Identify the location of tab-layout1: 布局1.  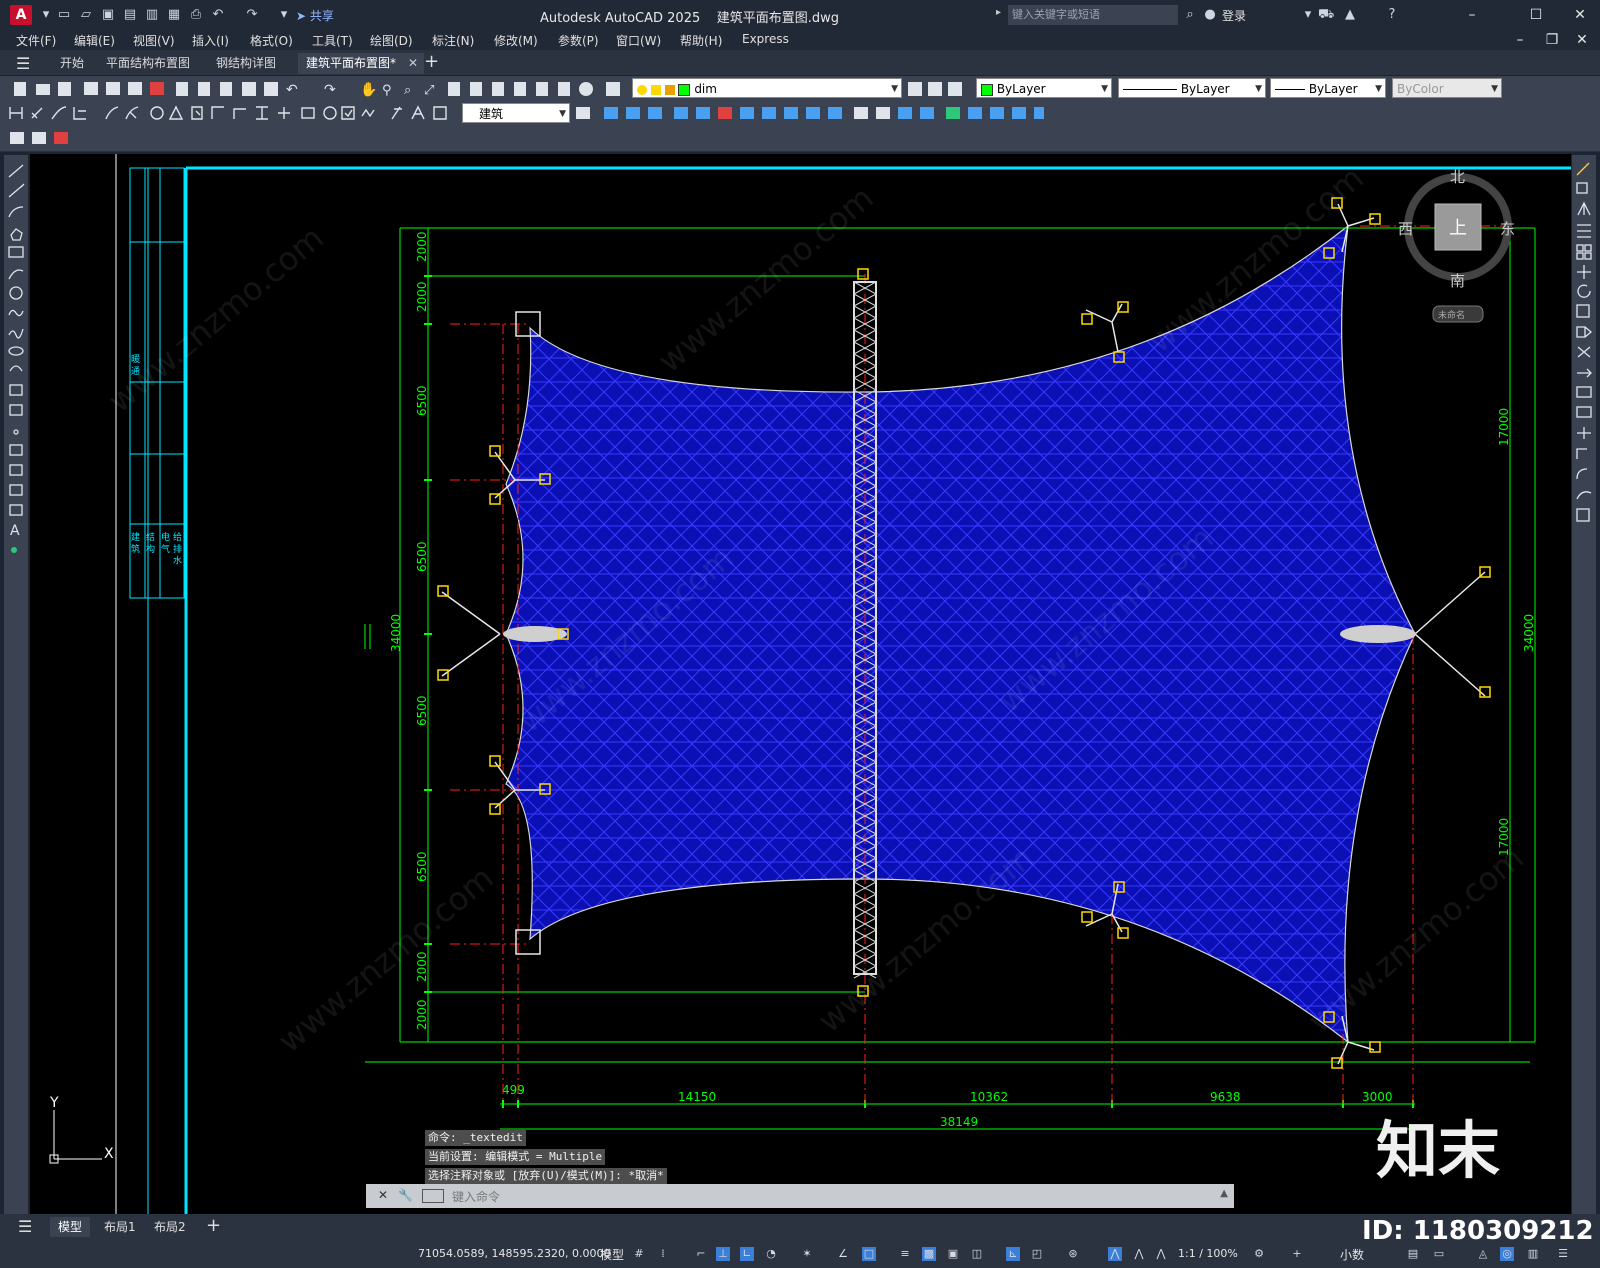
(120, 1227).